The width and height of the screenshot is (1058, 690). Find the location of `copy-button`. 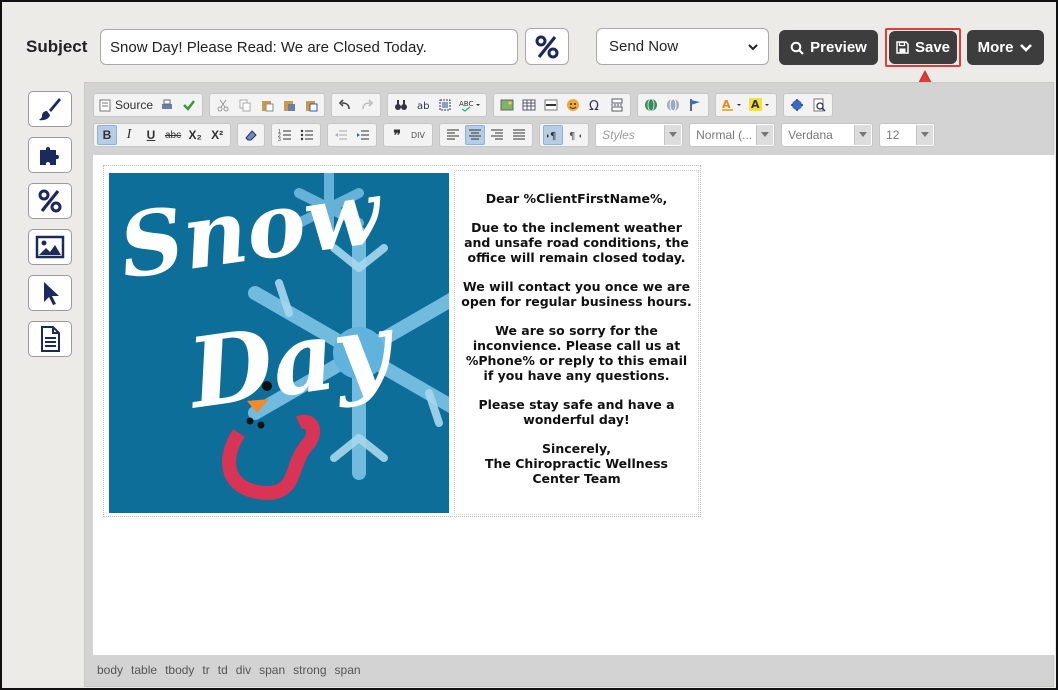

copy-button is located at coordinates (245, 105).